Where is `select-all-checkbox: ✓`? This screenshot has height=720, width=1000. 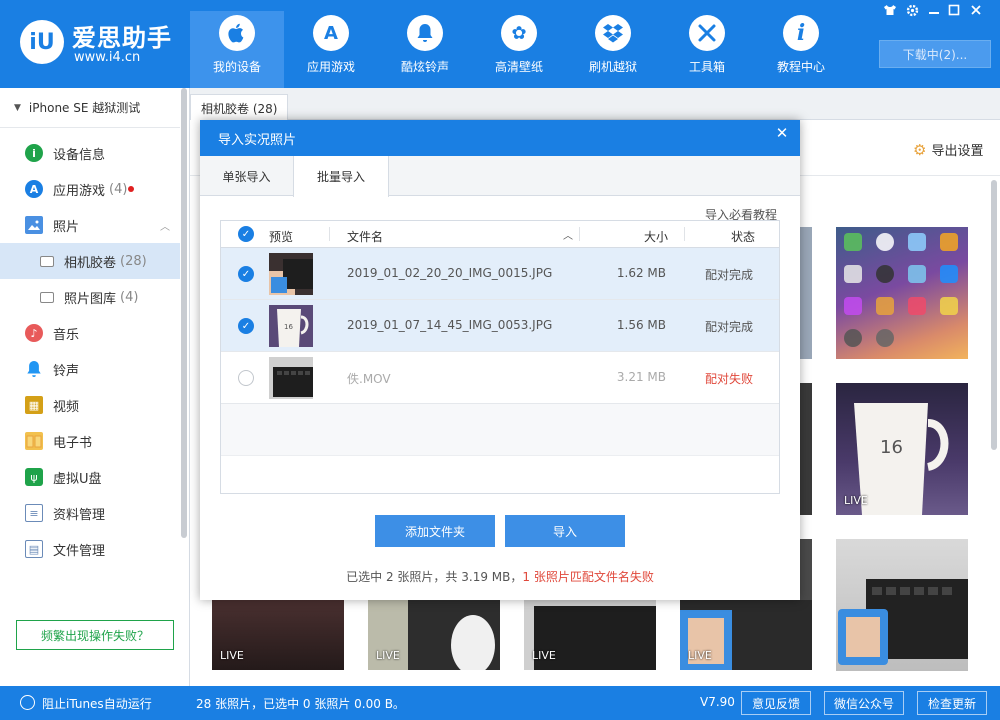 select-all-checkbox: ✓ is located at coordinates (246, 234).